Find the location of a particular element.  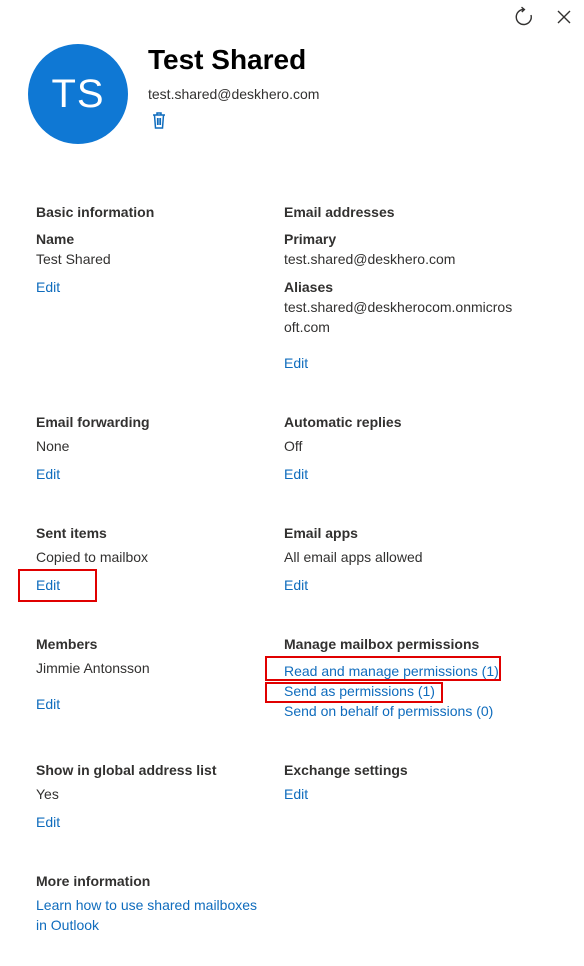

global-address-list-value: Yes is located at coordinates (47, 794).